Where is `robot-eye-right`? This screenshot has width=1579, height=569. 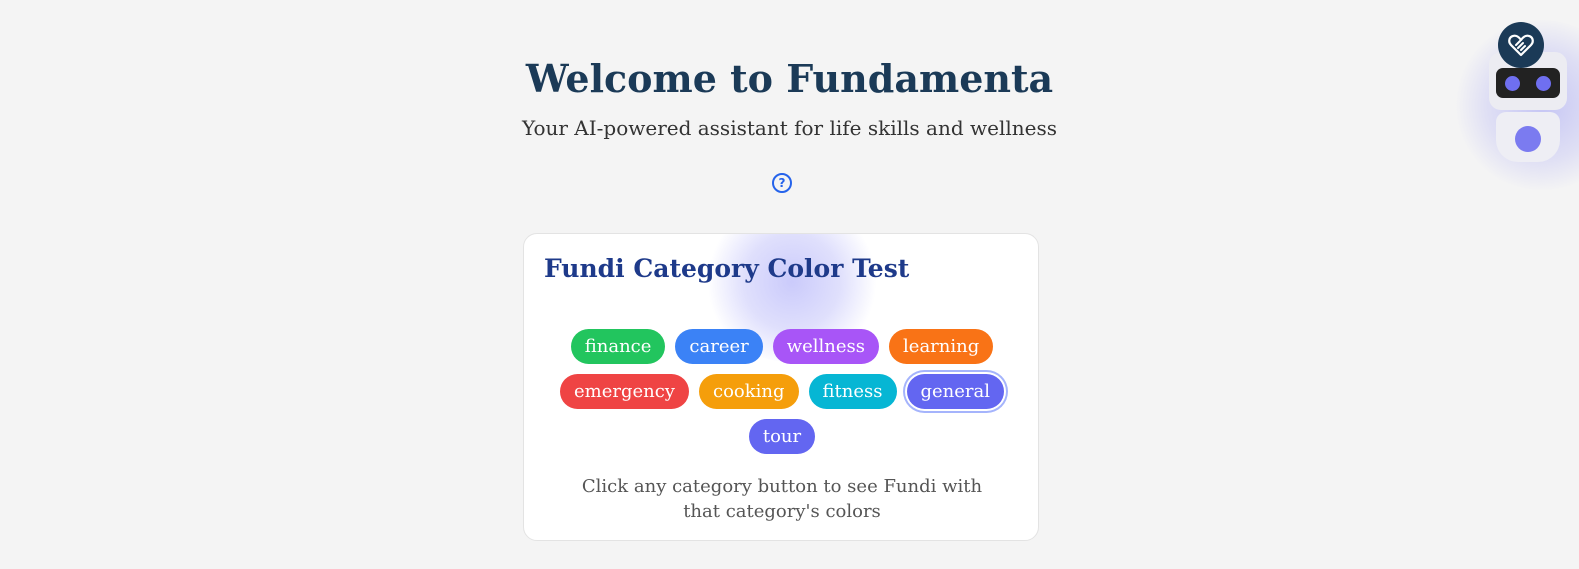
robot-eye-right is located at coordinates (1543, 83).